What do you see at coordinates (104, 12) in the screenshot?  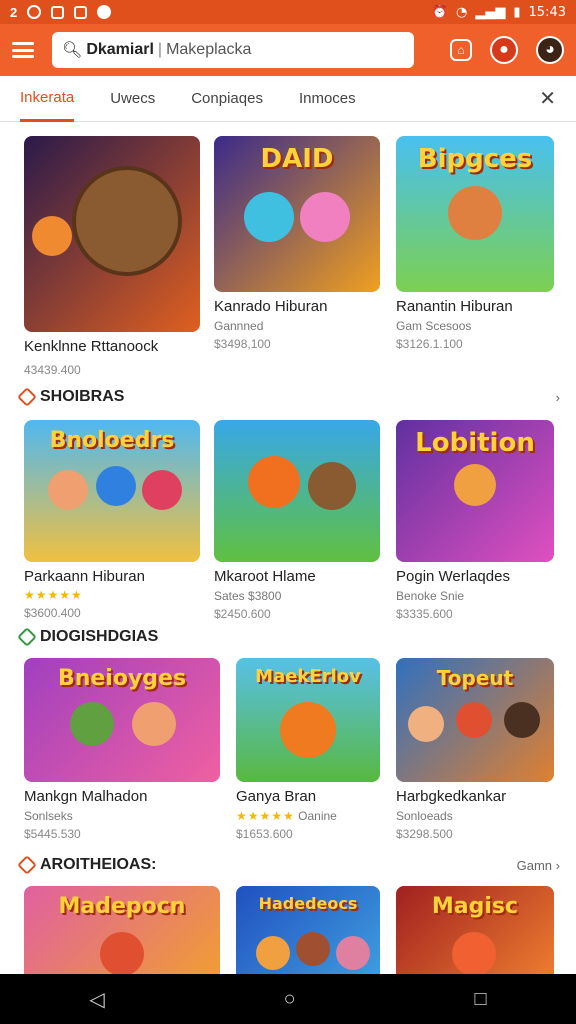 I see `chat-icon` at bounding box center [104, 12].